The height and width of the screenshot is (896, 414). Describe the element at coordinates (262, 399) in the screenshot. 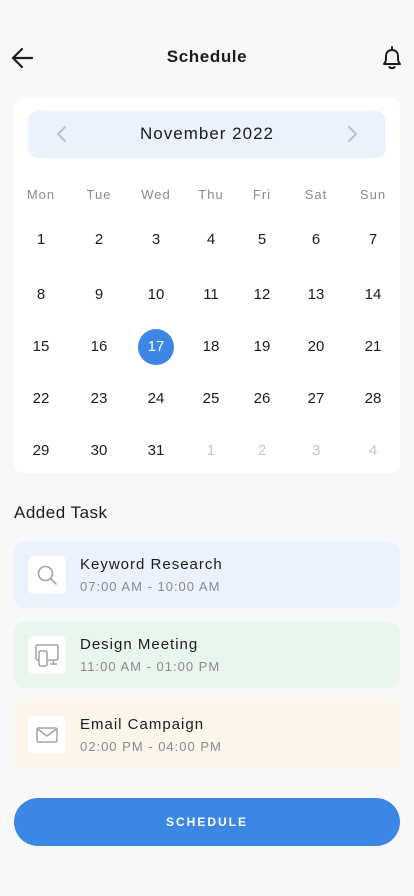

I see `calendar-day: 26` at that location.